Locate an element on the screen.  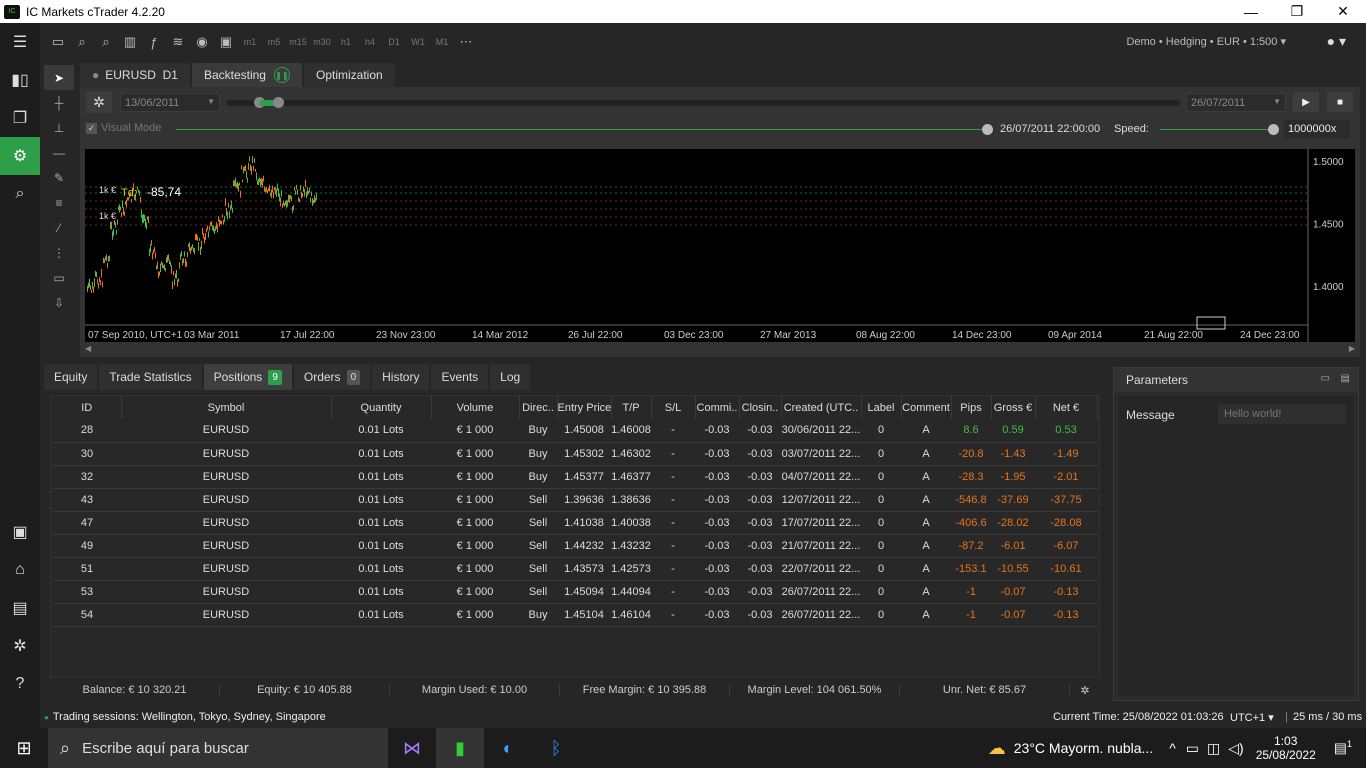
edge-icon: ◐ is located at coordinates (508, 748).